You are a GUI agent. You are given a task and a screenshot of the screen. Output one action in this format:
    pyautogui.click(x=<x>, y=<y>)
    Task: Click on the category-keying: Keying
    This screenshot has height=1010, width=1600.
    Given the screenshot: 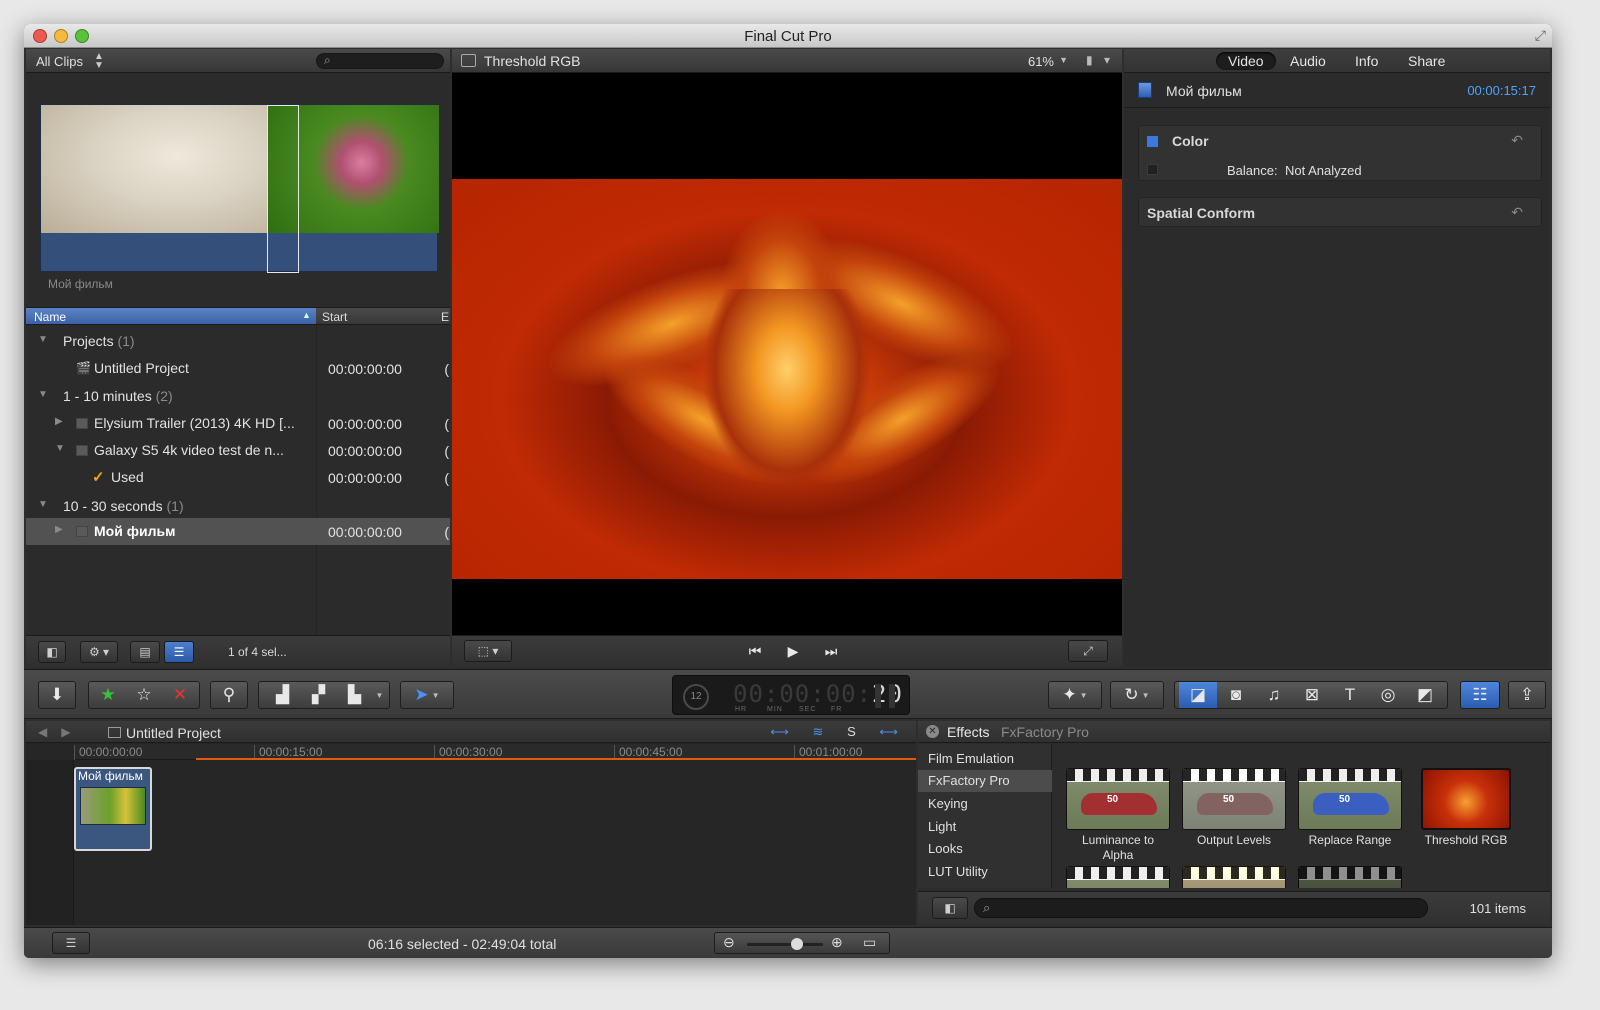 What is the action you would take?
    pyautogui.click(x=985, y=804)
    